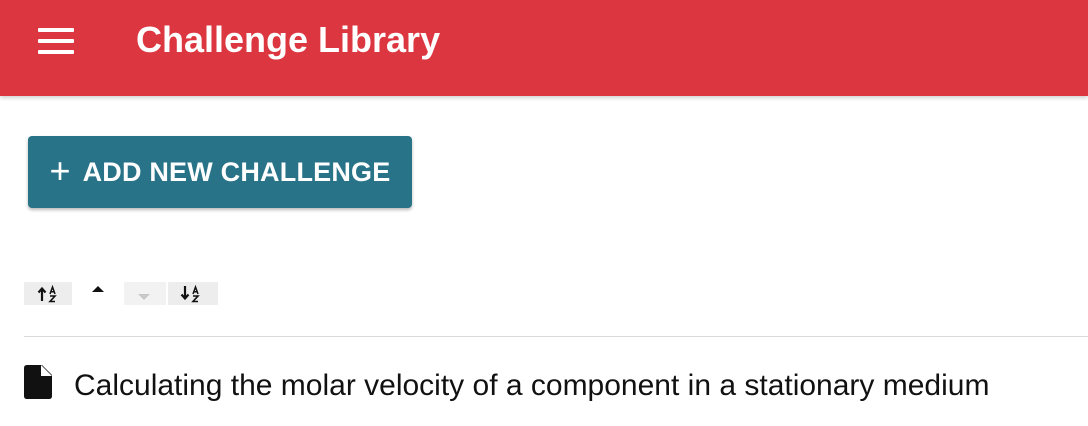 The image size is (1088, 426). What do you see at coordinates (60, 170) in the screenshot?
I see `plus-icon: +` at bounding box center [60, 170].